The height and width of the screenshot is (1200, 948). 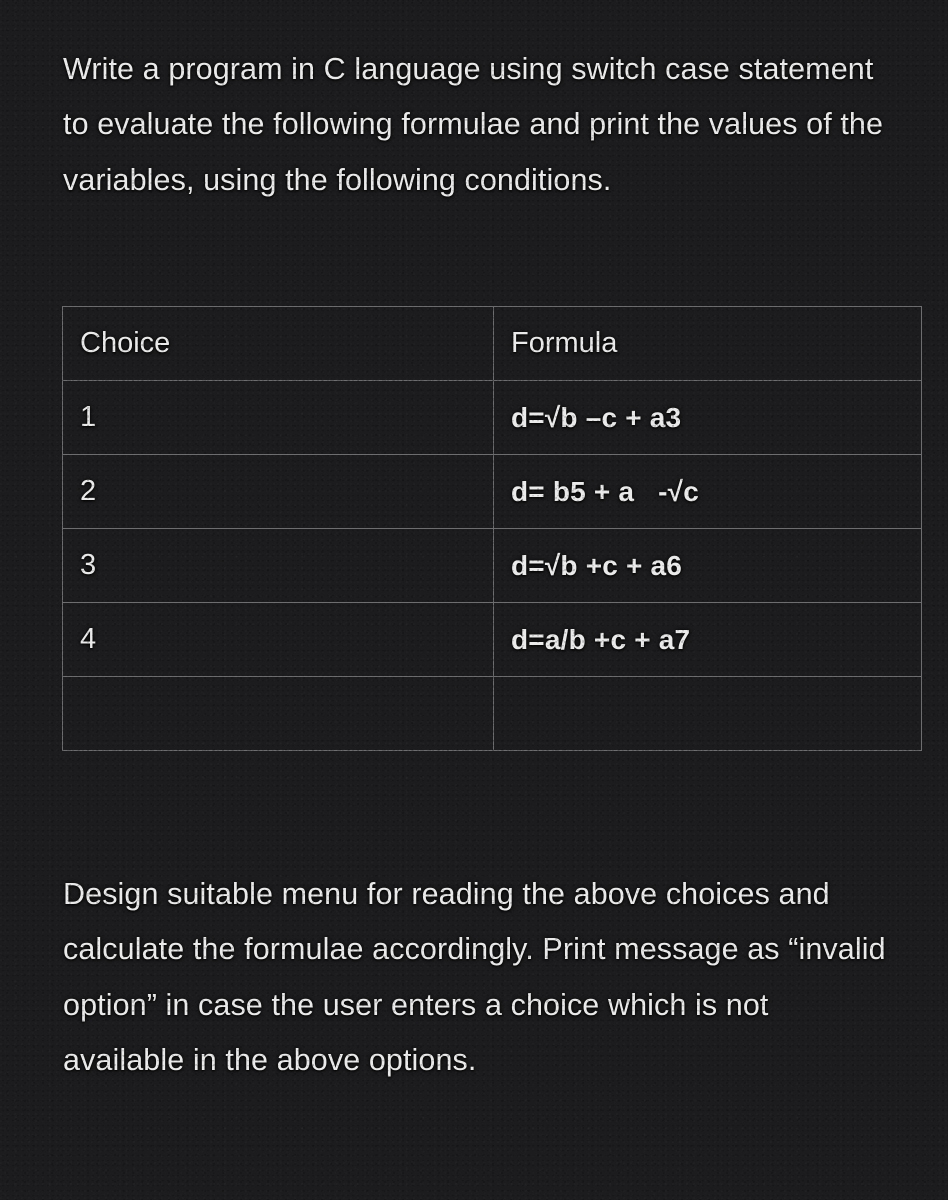 I want to click on formula-value: d=a/b +c + a7, so click(x=707, y=639).